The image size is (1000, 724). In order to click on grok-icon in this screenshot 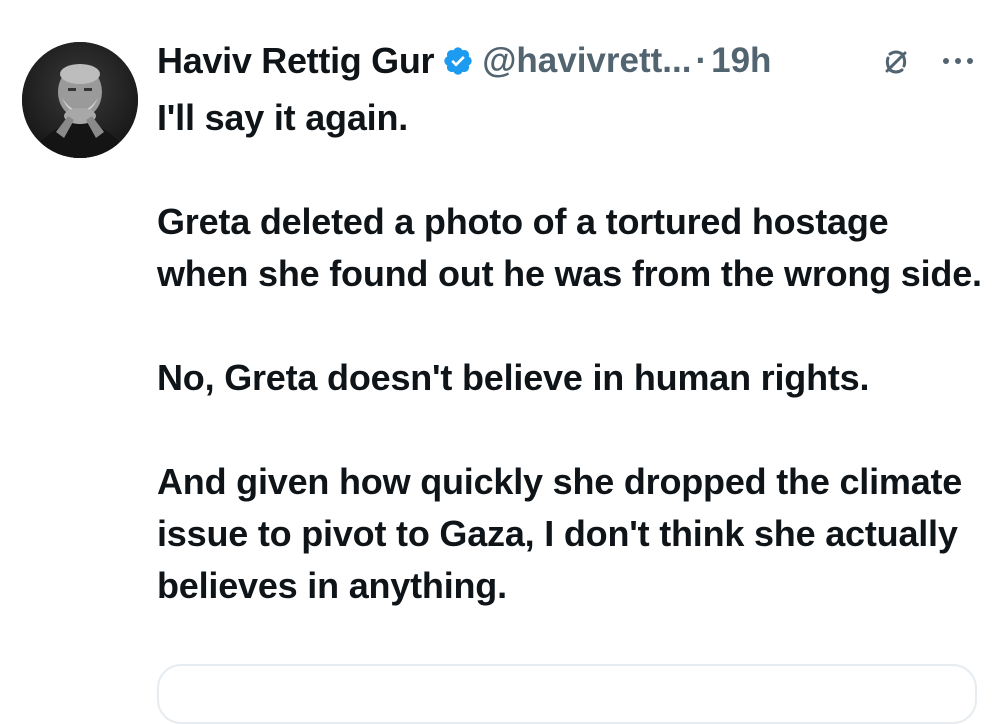, I will do `click(896, 62)`.